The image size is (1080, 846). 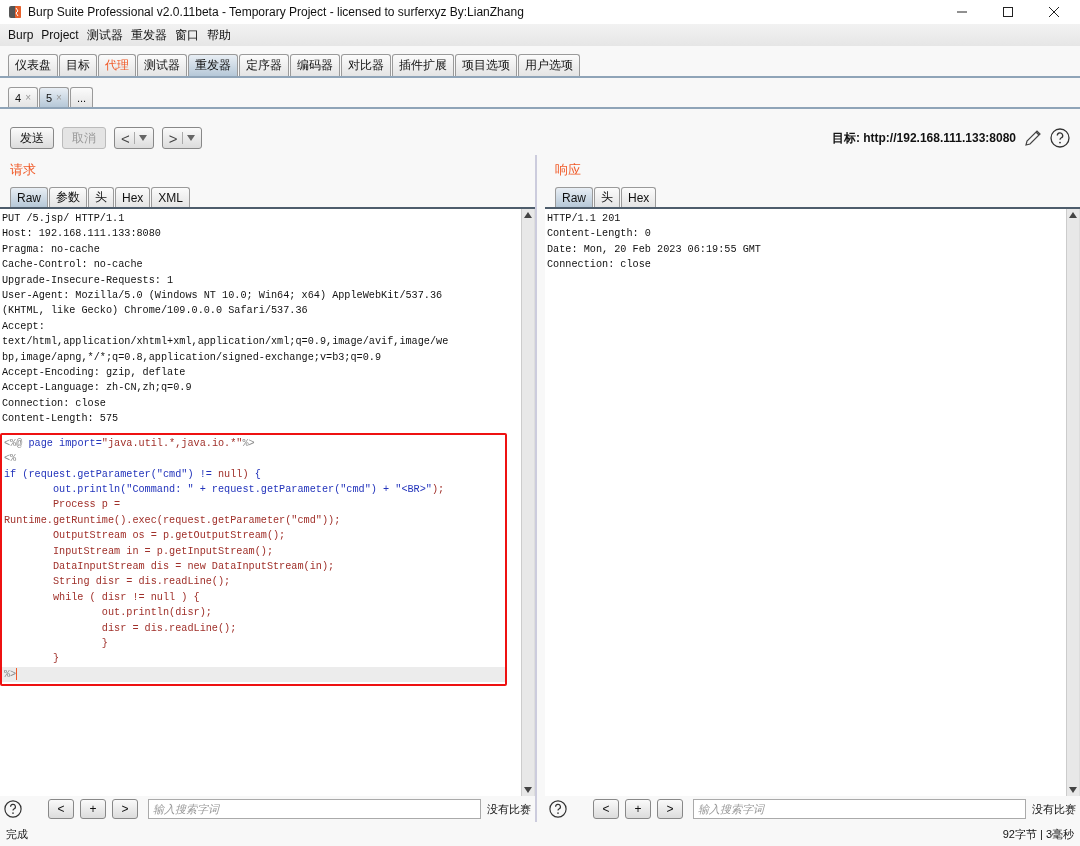 What do you see at coordinates (23, 326) in the screenshot?
I see `message-line: Accept:` at bounding box center [23, 326].